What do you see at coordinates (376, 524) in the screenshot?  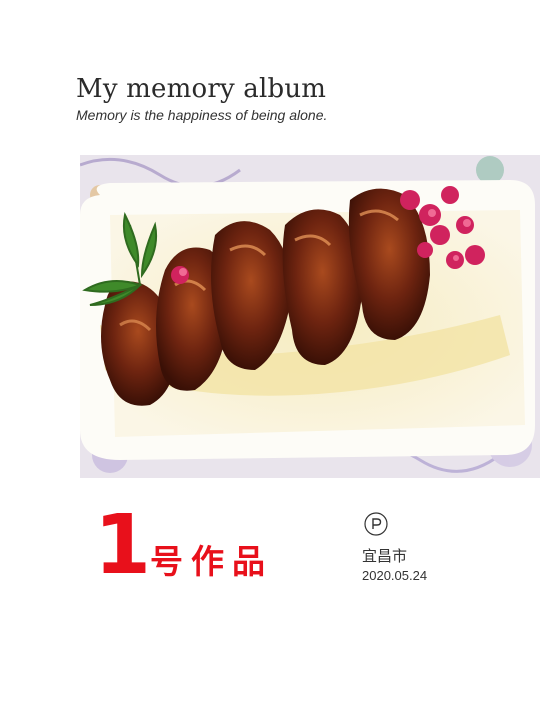 I see `parking-p-icon` at bounding box center [376, 524].